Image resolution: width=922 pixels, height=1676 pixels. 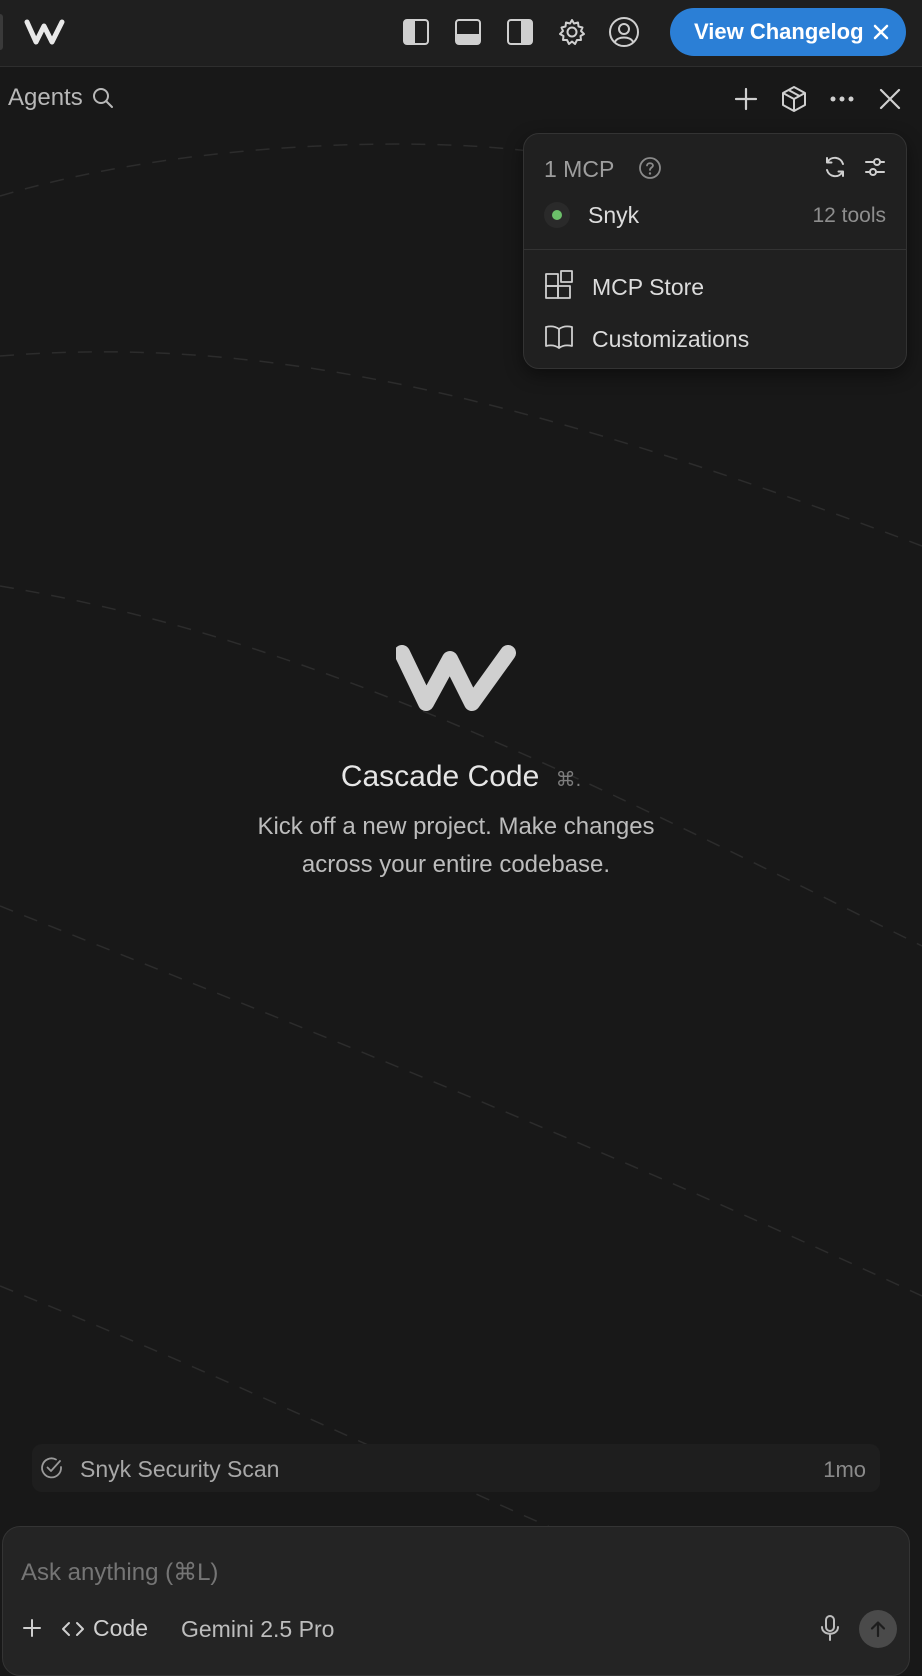 I want to click on more-options-icon, so click(x=842, y=99).